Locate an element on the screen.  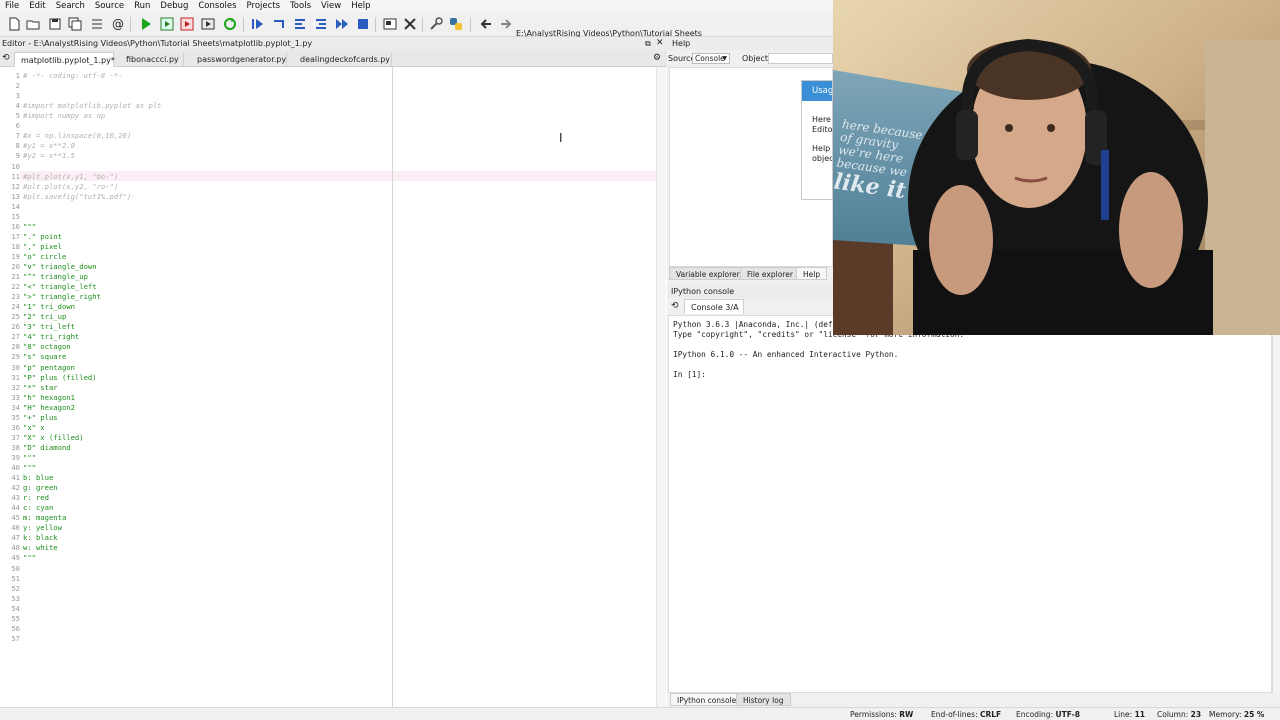
tab-label: dealingdeckofcards.py is located at coordinates (345, 59).